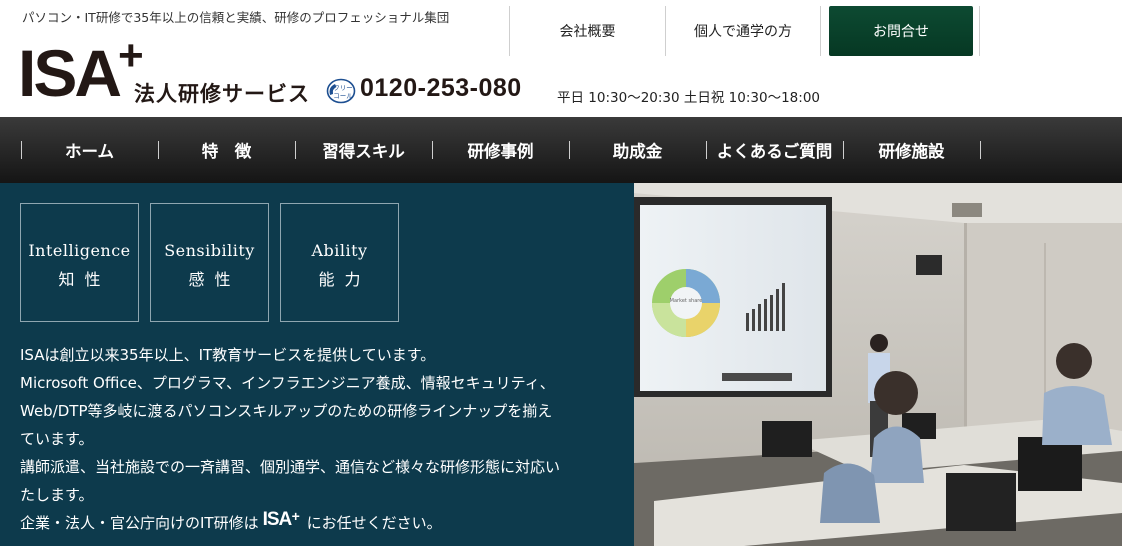 This screenshot has width=1122, height=546. Describe the element at coordinates (281, 519) in the screenshot. I see `inline-isa-logo: ISA +` at that location.